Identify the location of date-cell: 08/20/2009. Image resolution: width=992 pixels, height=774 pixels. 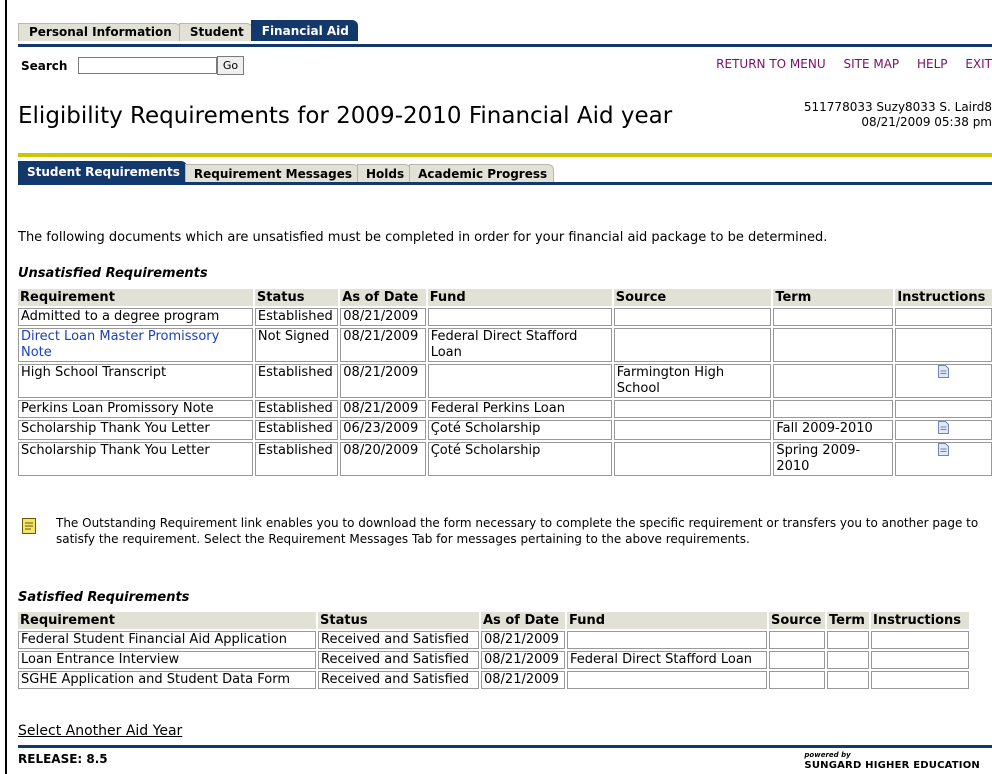
(383, 459).